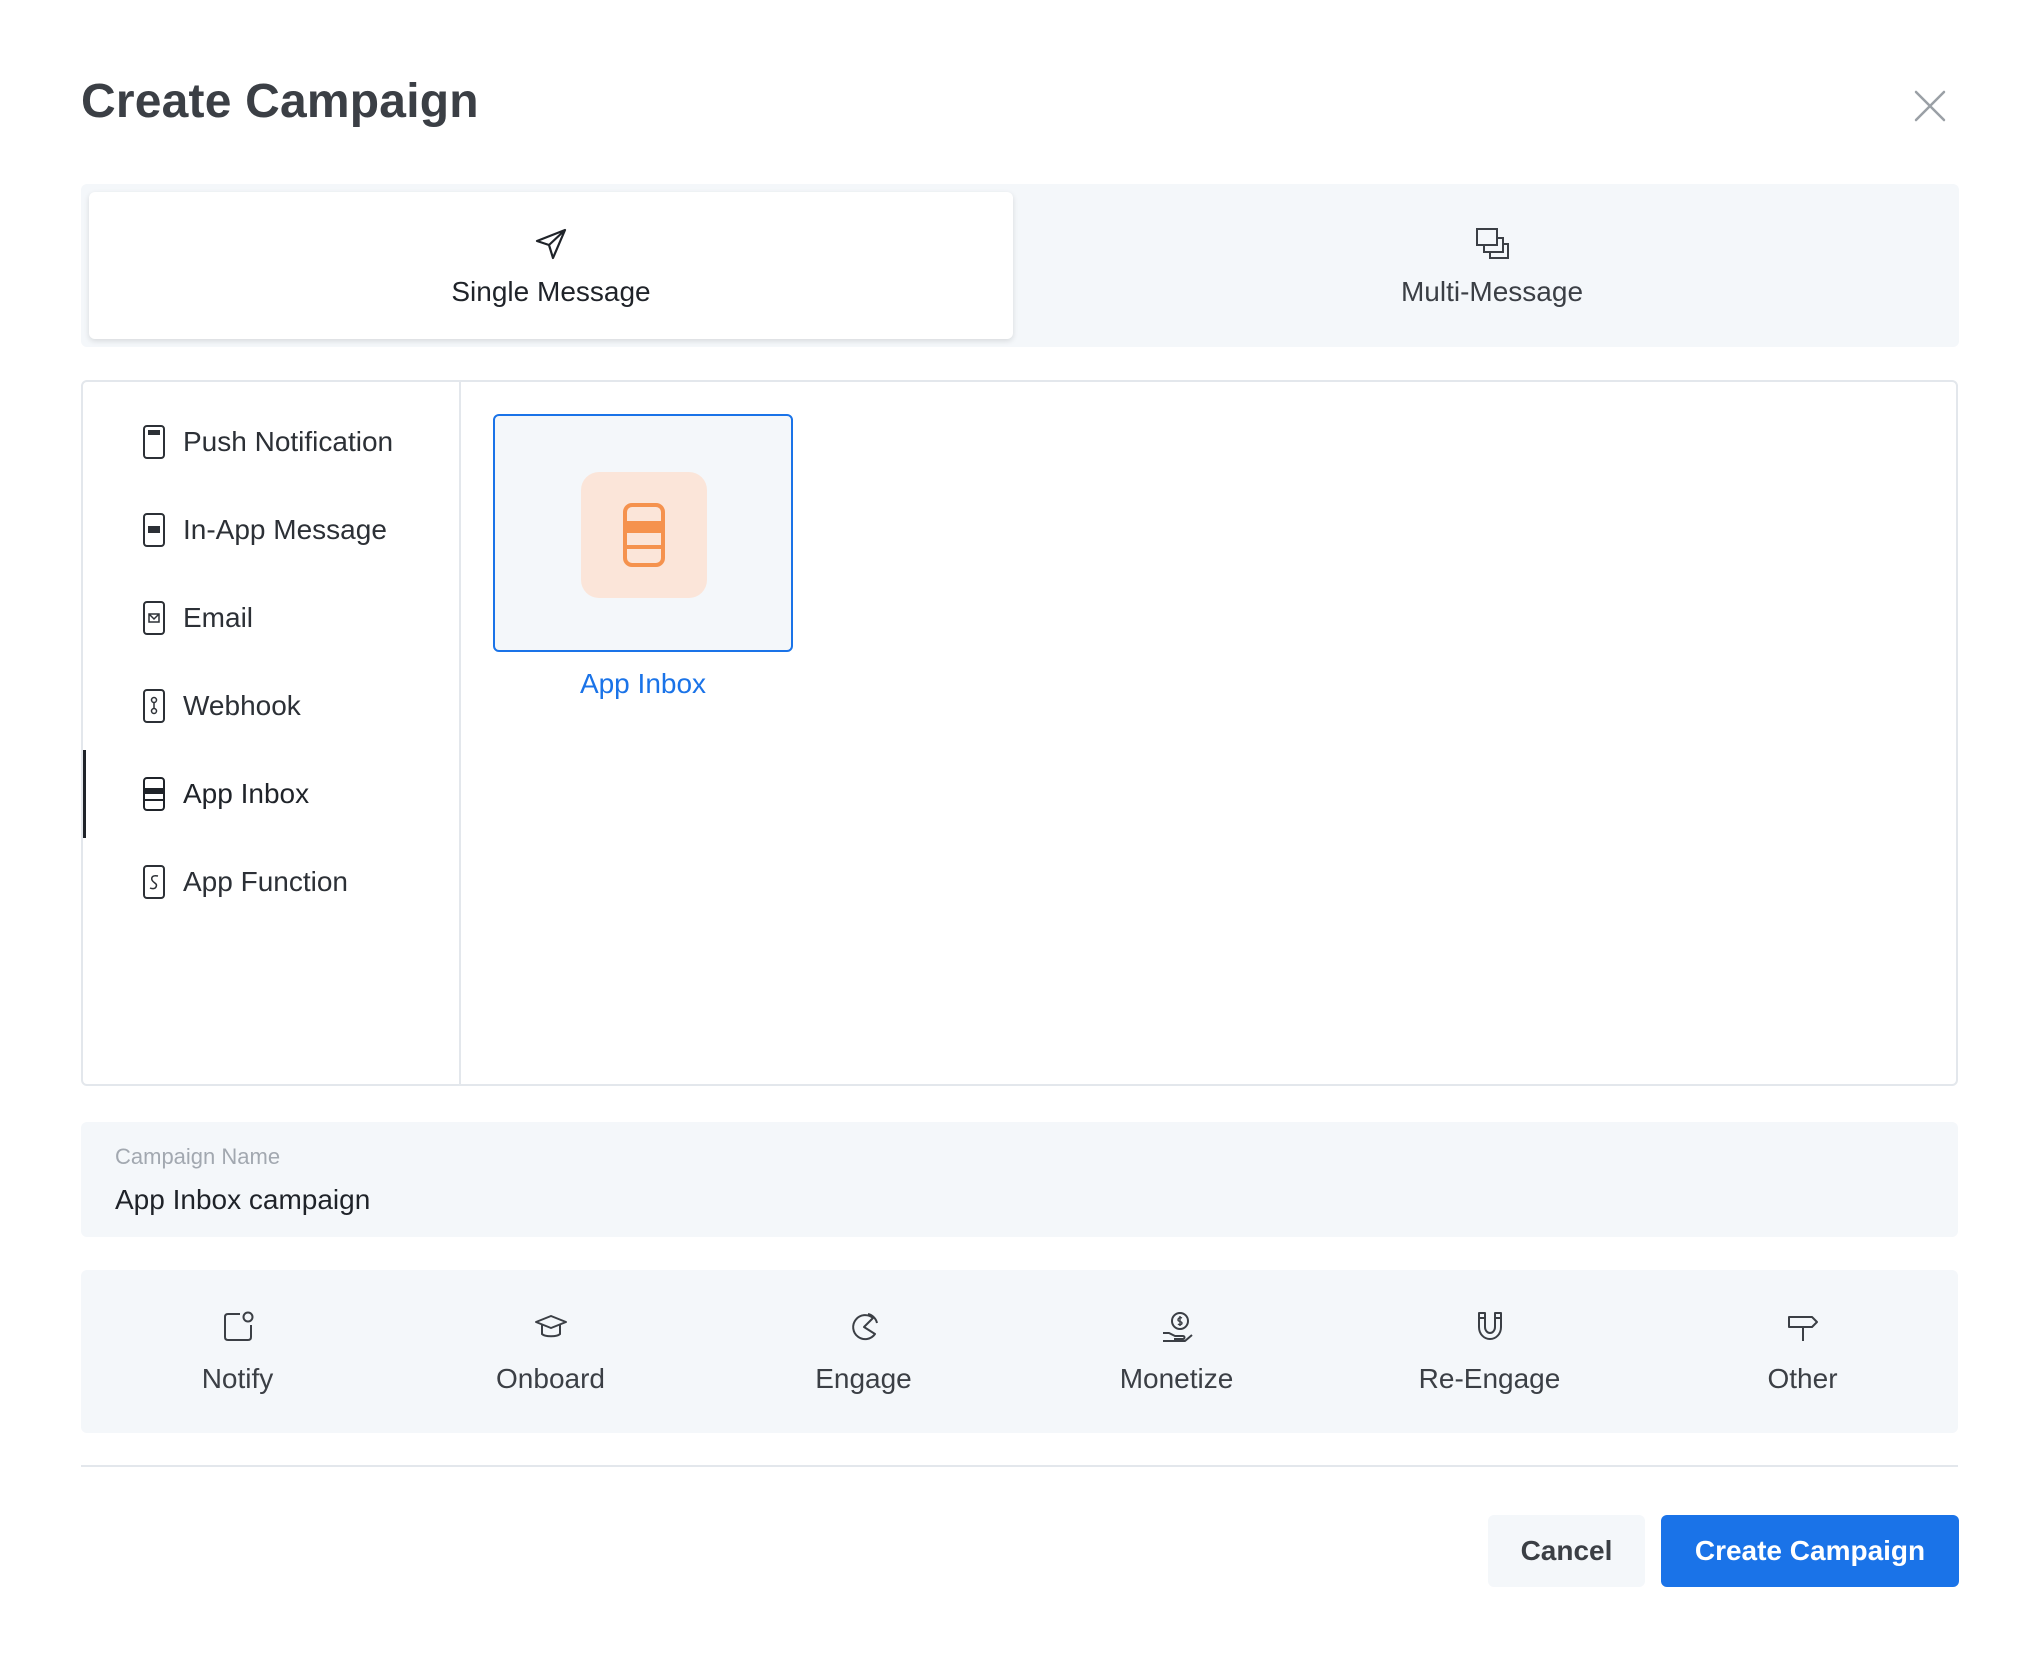  I want to click on tab-label: Single Message, so click(551, 291).